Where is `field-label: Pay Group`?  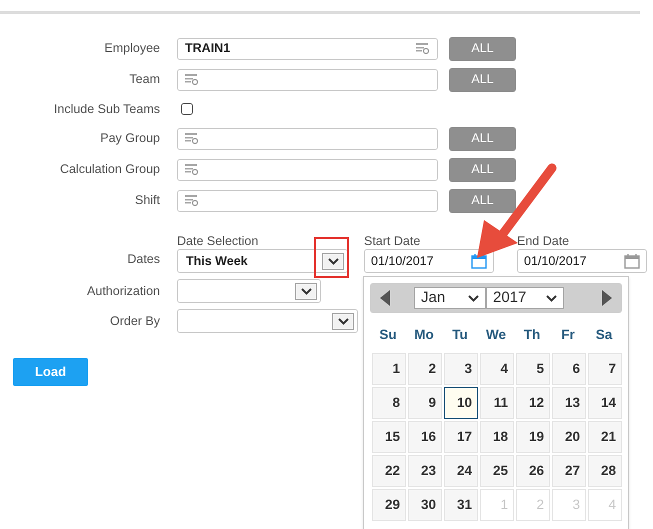
field-label: Pay Group is located at coordinates (129, 139).